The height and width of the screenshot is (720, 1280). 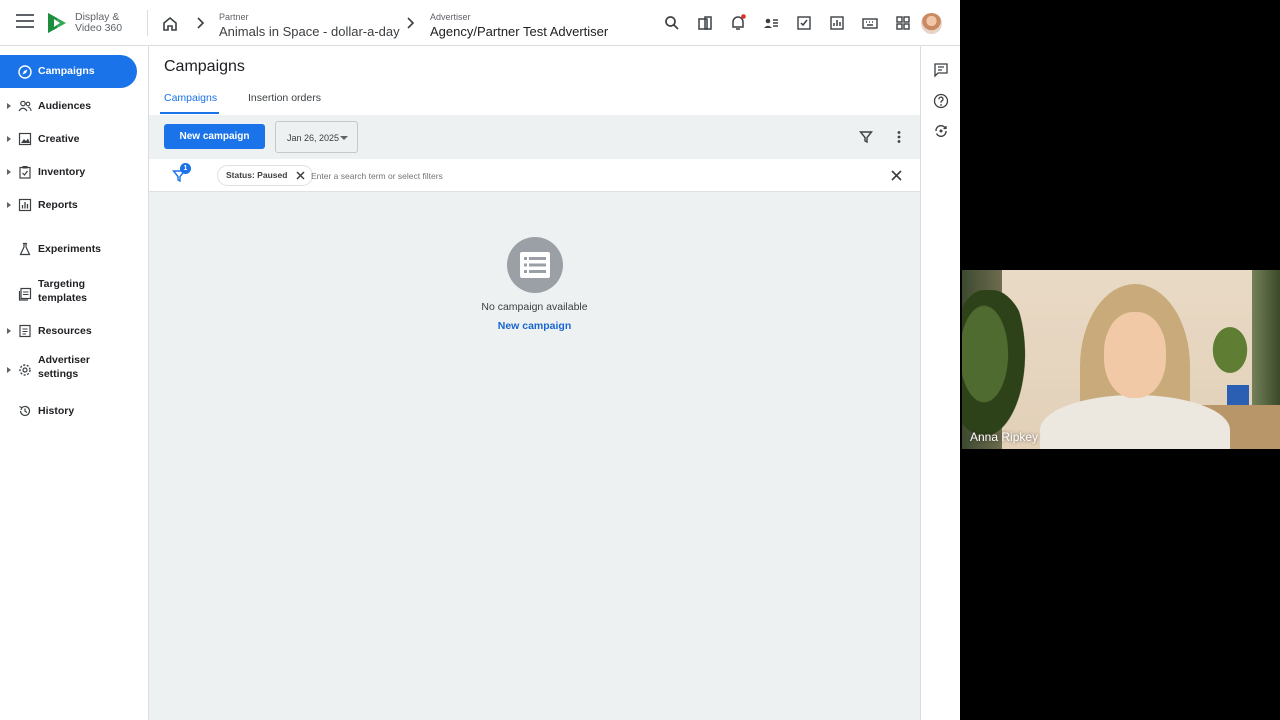 What do you see at coordinates (25, 21) in the screenshot?
I see `menu-icon` at bounding box center [25, 21].